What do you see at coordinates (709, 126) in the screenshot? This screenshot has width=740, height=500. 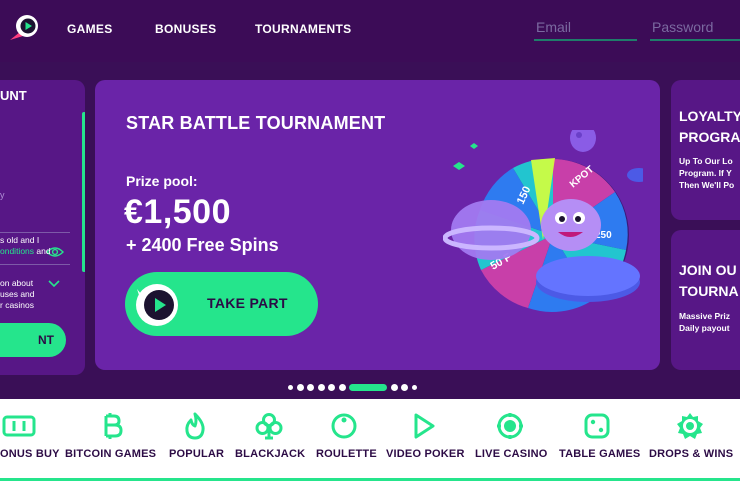 I see `loyalty-title: LOYALTY PROGRA` at bounding box center [709, 126].